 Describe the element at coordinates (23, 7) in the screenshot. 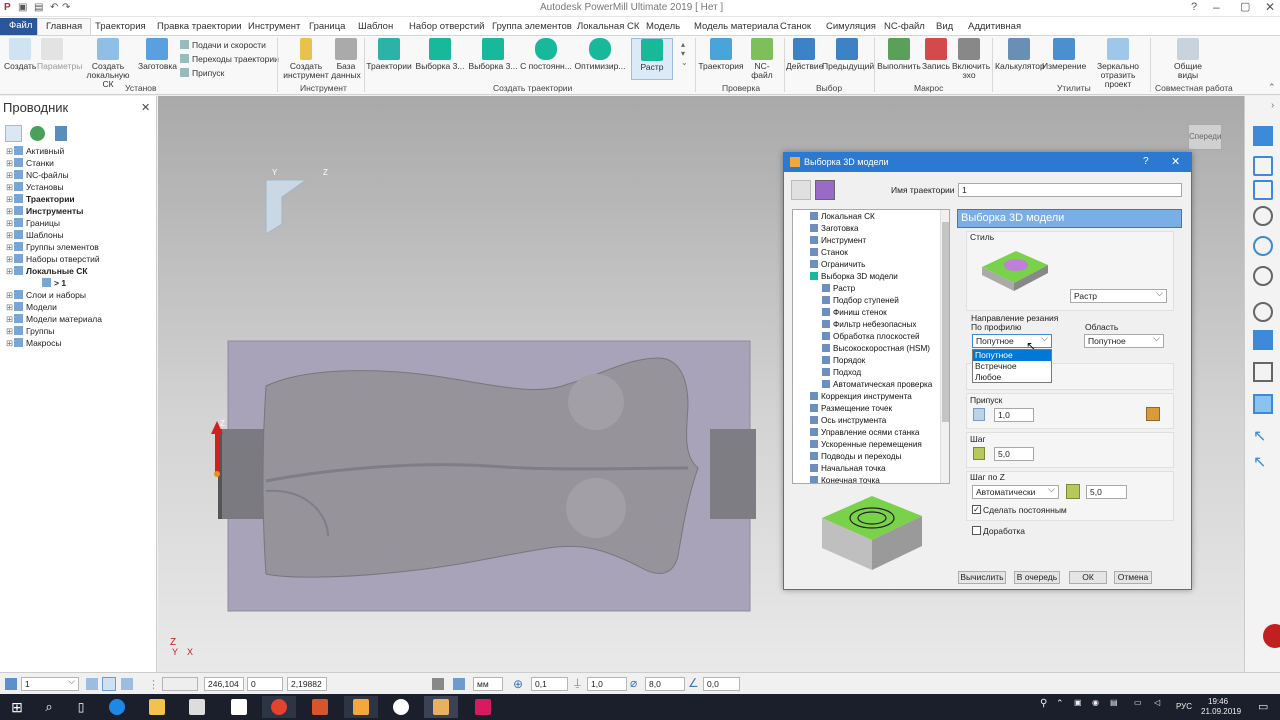

I see `open-icon: ▣` at that location.